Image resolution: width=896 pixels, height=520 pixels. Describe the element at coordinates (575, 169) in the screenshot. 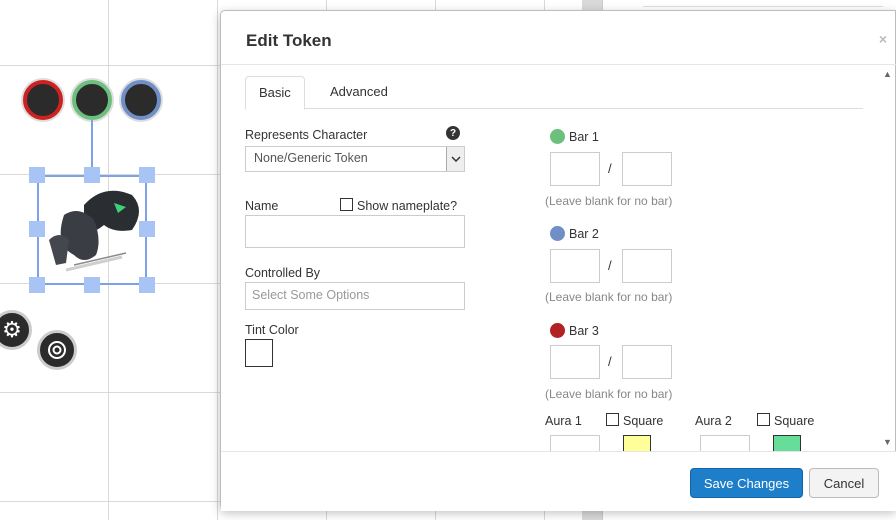

I see `bar-1-value-input` at that location.